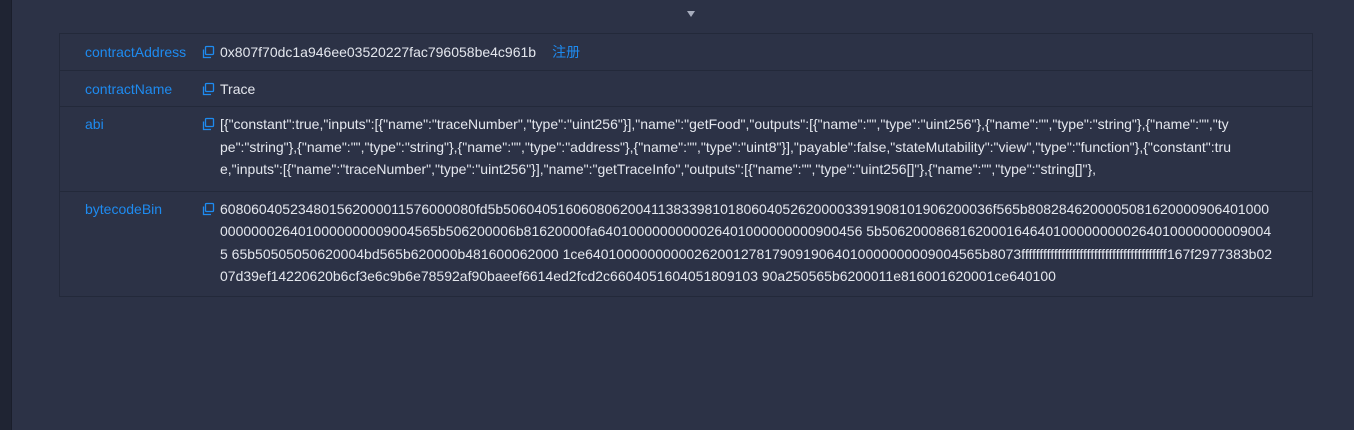 The image size is (1354, 430). What do you see at coordinates (691, 14) in the screenshot?
I see `caret-down-icon` at bounding box center [691, 14].